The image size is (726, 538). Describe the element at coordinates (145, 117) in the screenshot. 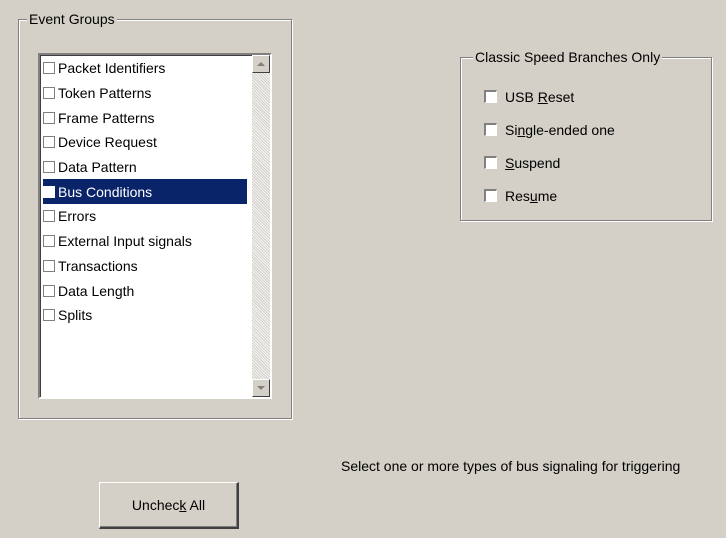

I see `list-item-frame-patterns: Frame Patterns` at that location.